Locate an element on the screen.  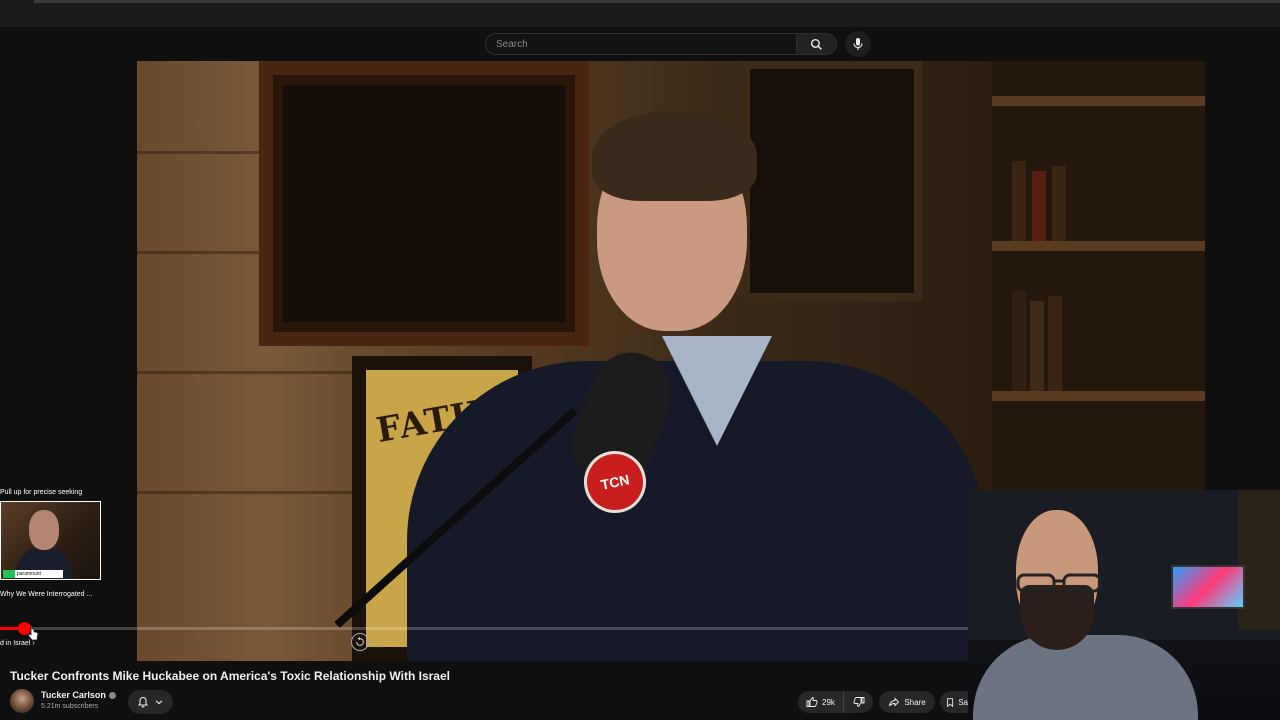
background-painting is located at coordinates (424, 203).